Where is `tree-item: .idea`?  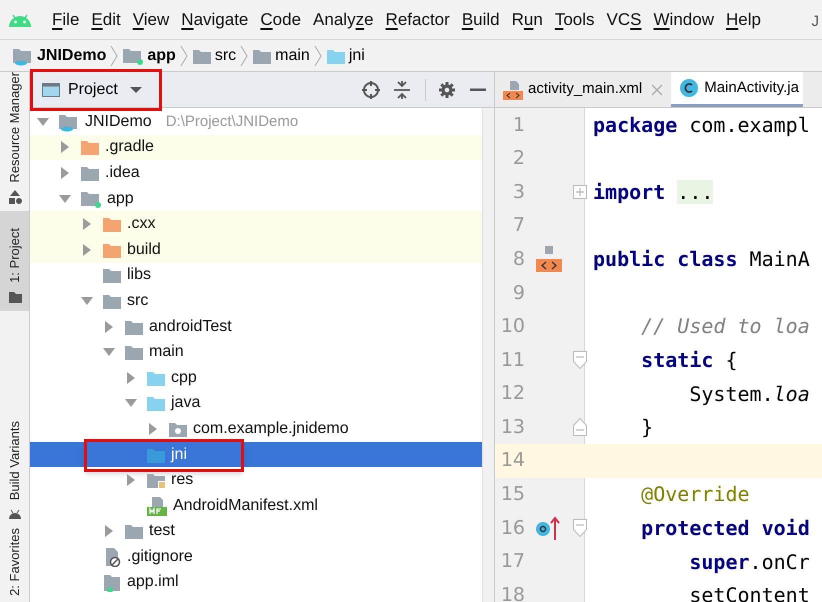
tree-item: .idea is located at coordinates (256, 173).